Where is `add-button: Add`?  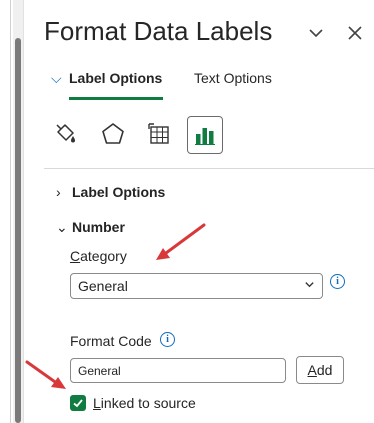 add-button: Add is located at coordinates (320, 370).